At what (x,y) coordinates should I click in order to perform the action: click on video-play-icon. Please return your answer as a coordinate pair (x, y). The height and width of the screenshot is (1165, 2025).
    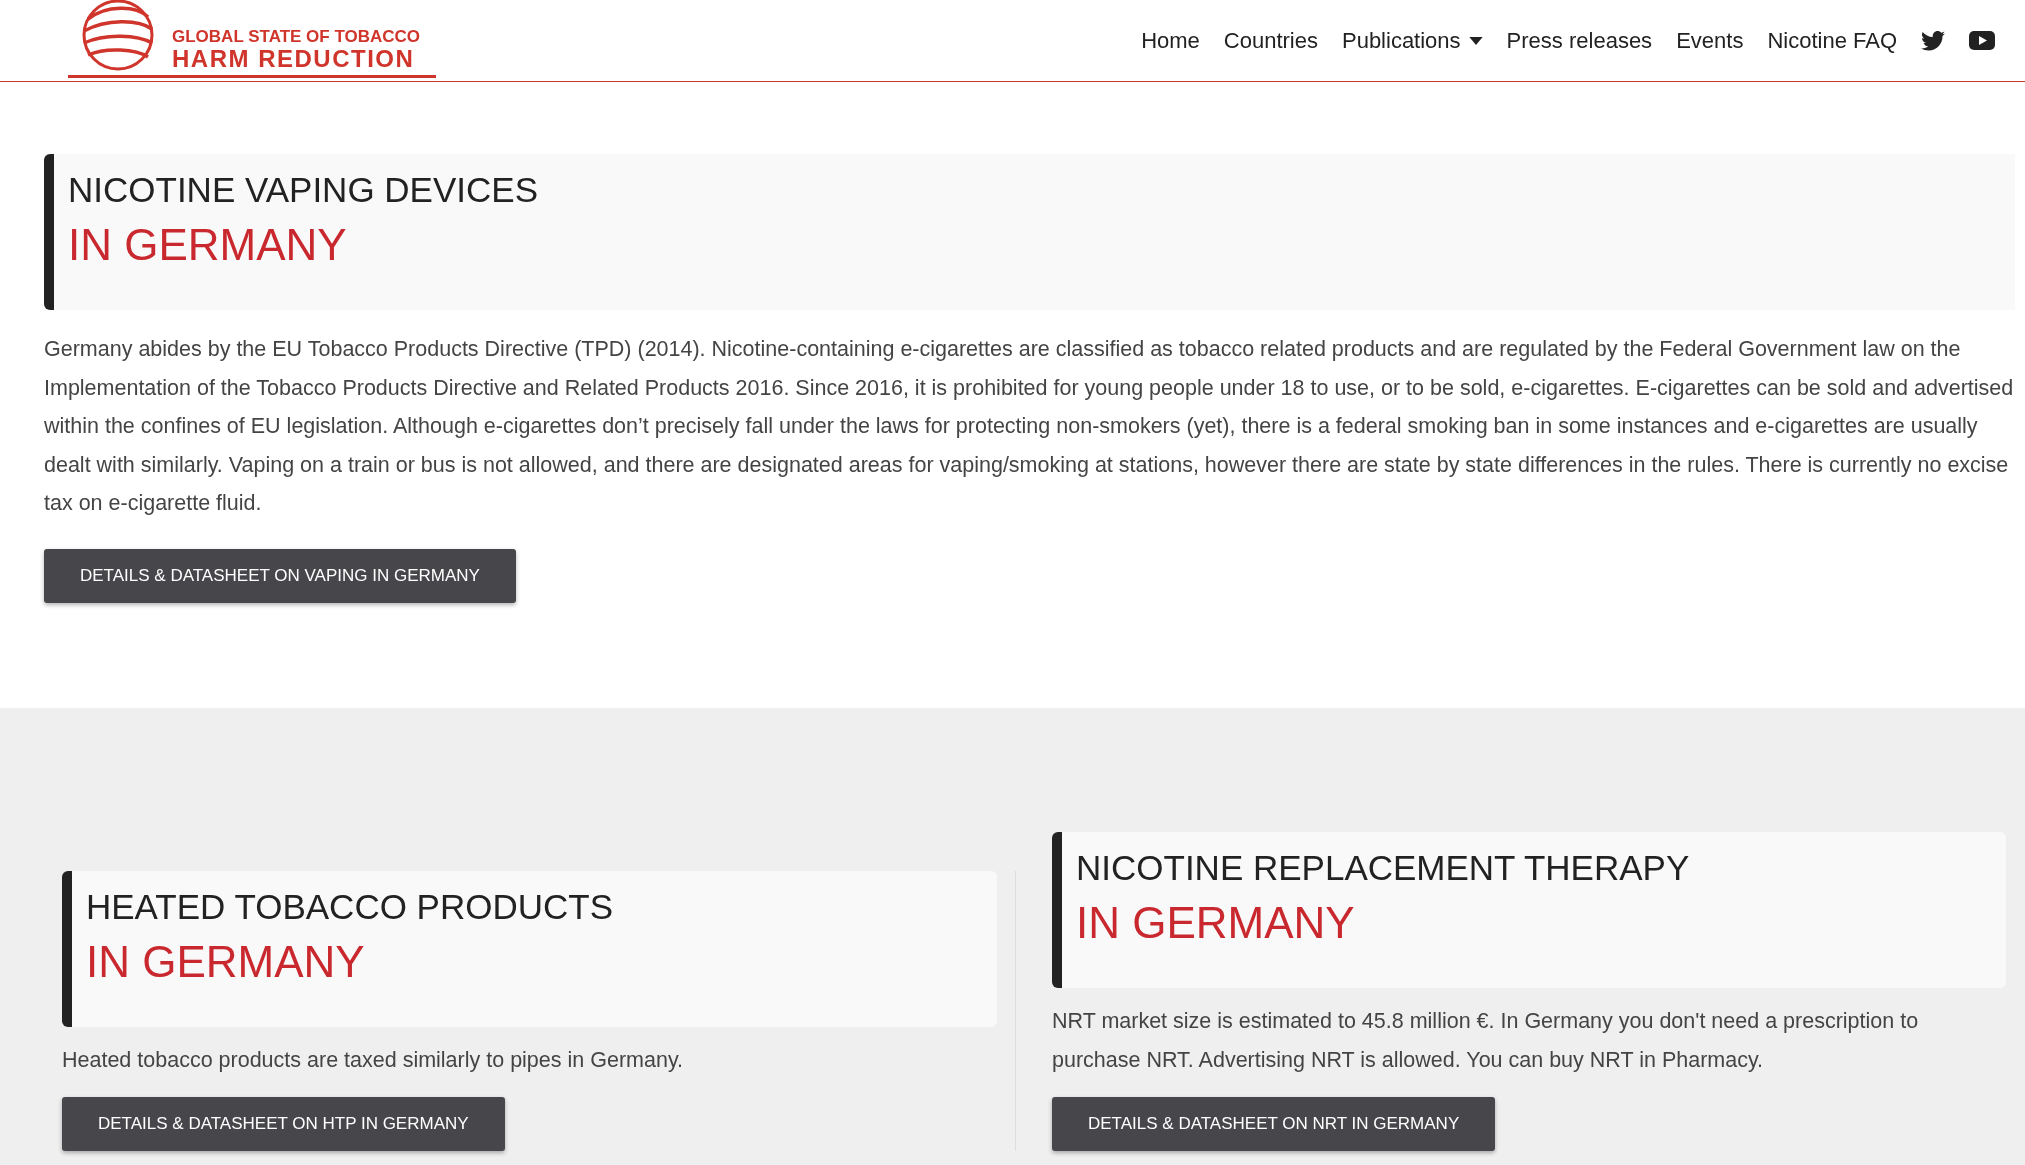
    Looking at the image, I should click on (1982, 40).